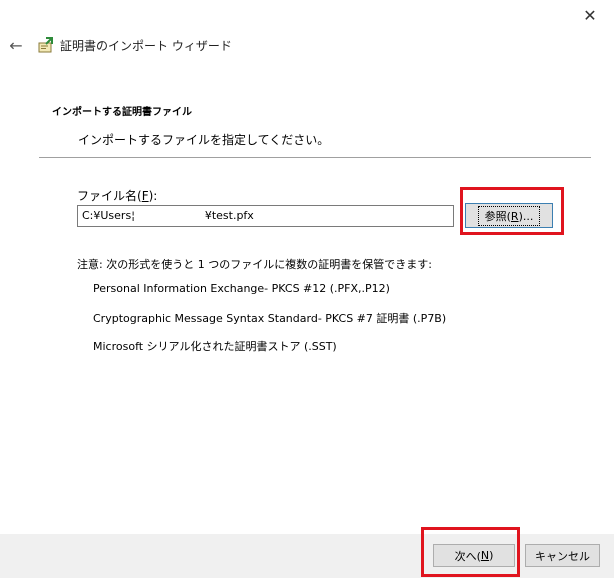 The height and width of the screenshot is (578, 614). What do you see at coordinates (307, 556) in the screenshot?
I see `footer-bar` at bounding box center [307, 556].